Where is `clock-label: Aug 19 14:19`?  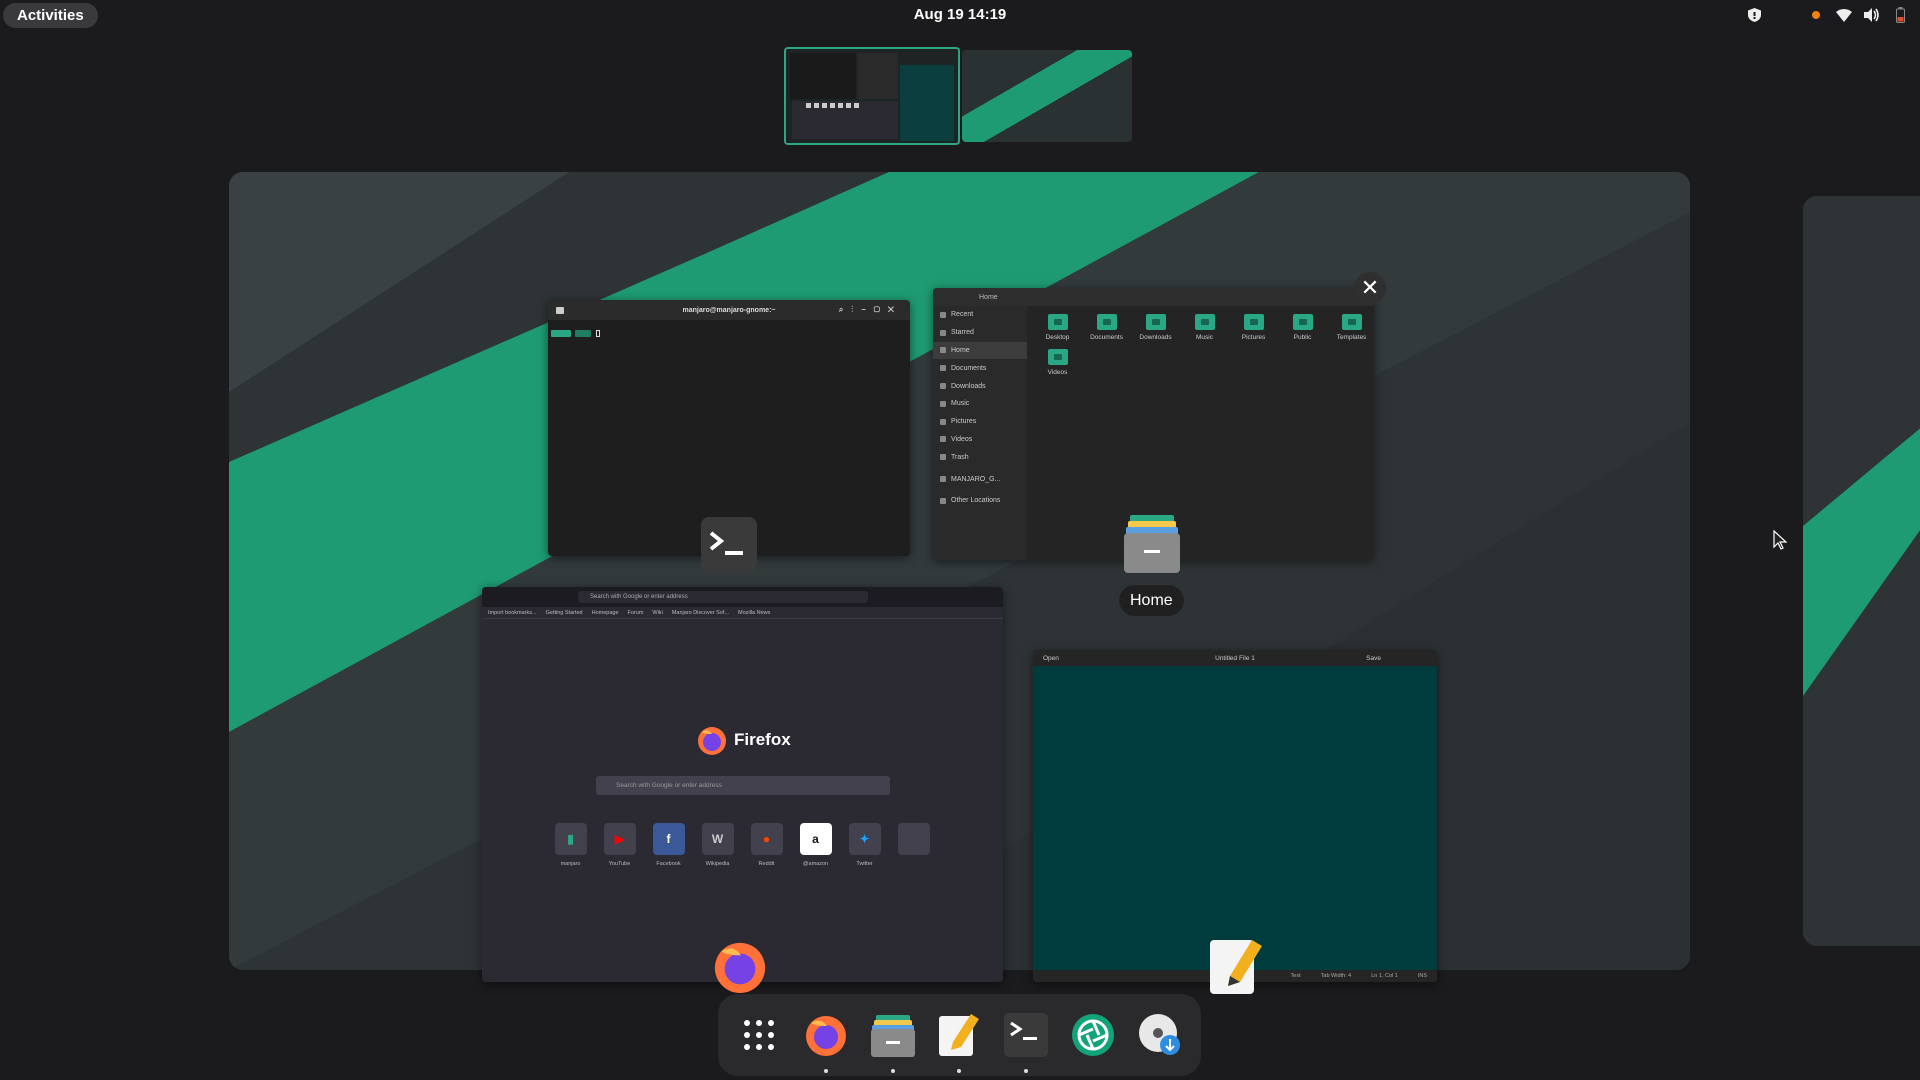 clock-label: Aug 19 14:19 is located at coordinates (960, 14).